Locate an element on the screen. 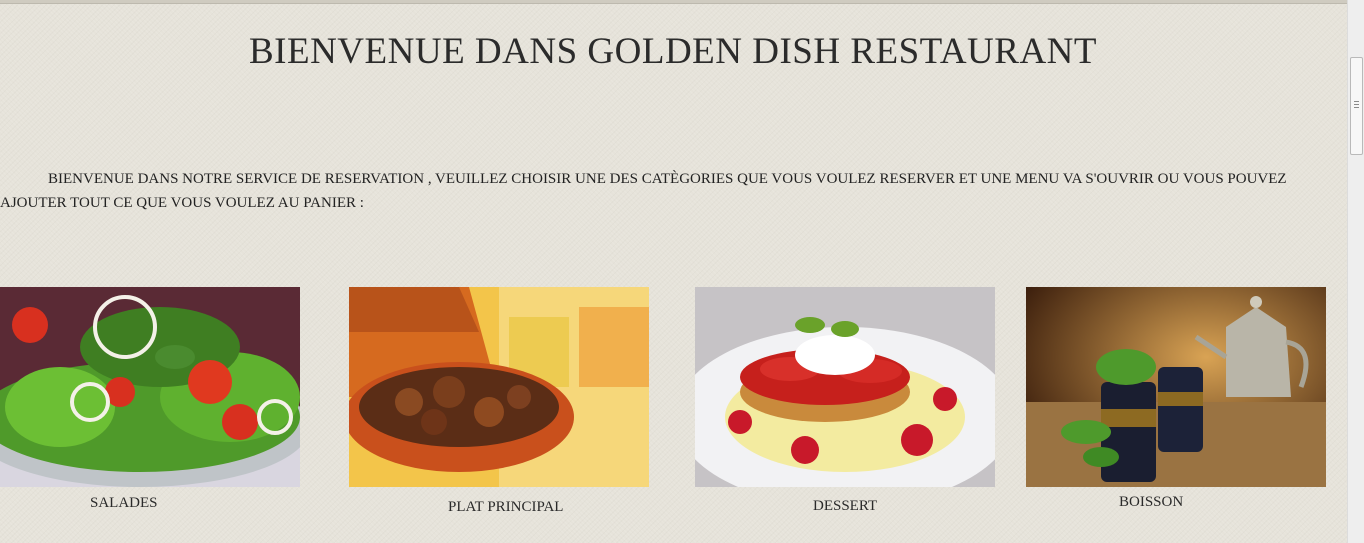 The width and height of the screenshot is (1364, 543). vertical-scrollbar is located at coordinates (1355, 271).